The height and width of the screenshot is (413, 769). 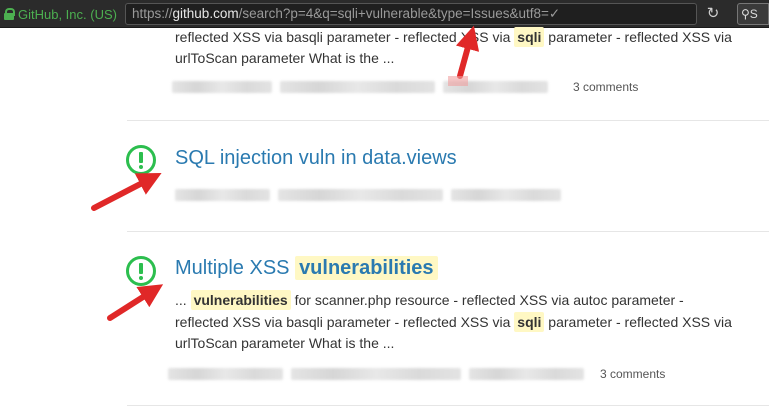 I want to click on url-prefix: https://, so click(x=152, y=13).